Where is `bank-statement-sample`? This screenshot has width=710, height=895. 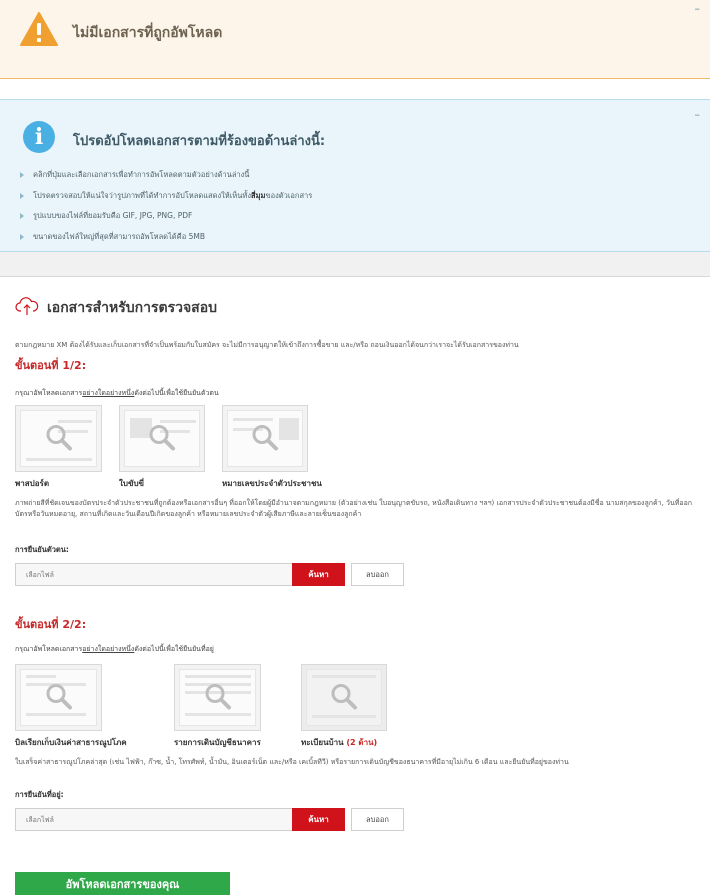
bank-statement-sample is located at coordinates (217, 697).